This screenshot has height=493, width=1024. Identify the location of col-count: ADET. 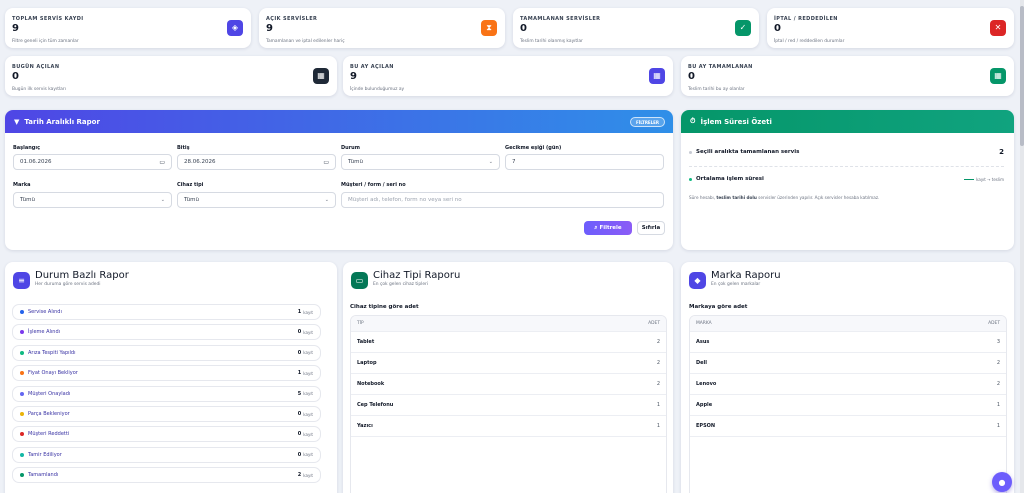
(994, 323).